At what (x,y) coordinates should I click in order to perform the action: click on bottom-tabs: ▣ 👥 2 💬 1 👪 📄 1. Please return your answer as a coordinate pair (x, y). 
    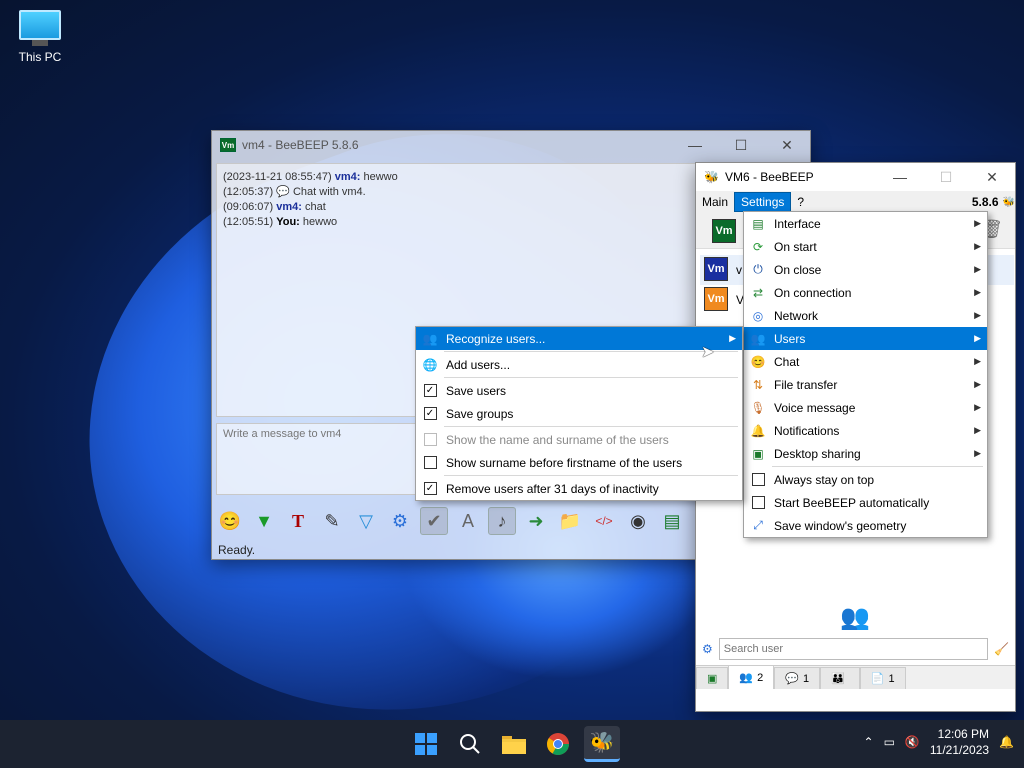
    Looking at the image, I should click on (855, 677).